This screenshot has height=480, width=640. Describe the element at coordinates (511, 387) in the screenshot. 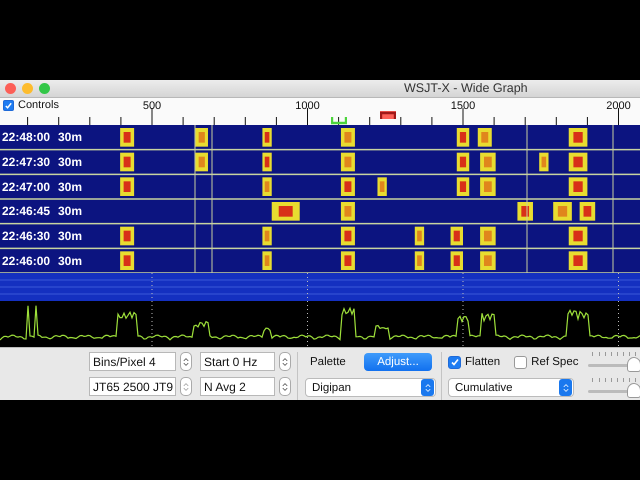

I see `spectrum-type-dropdown: Cumulative` at that location.